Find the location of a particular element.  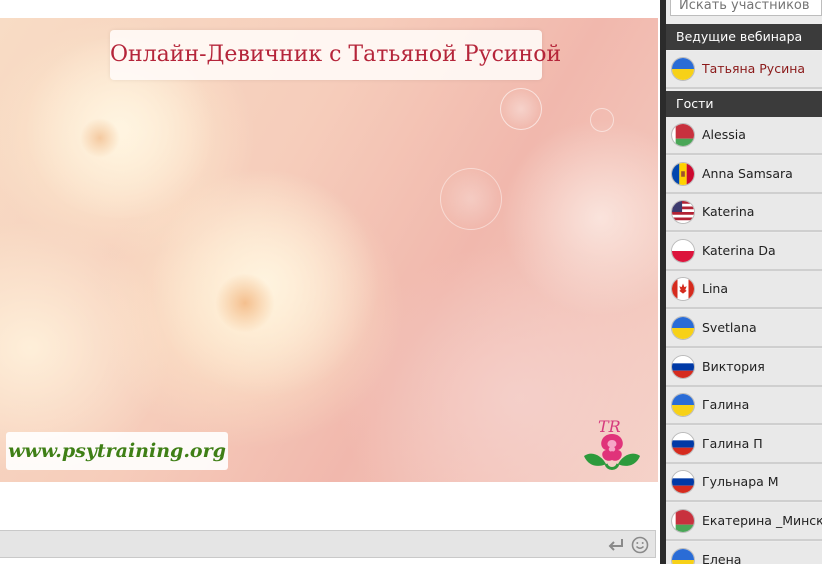

participant-name: Елена is located at coordinates (722, 557).